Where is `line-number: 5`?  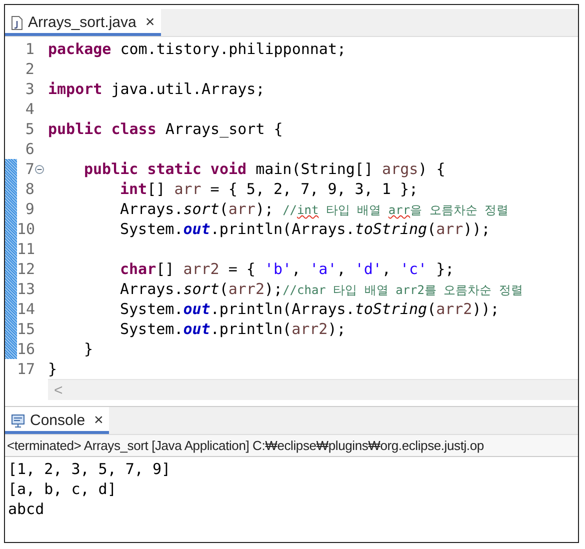
line-number: 5 is located at coordinates (29, 129).